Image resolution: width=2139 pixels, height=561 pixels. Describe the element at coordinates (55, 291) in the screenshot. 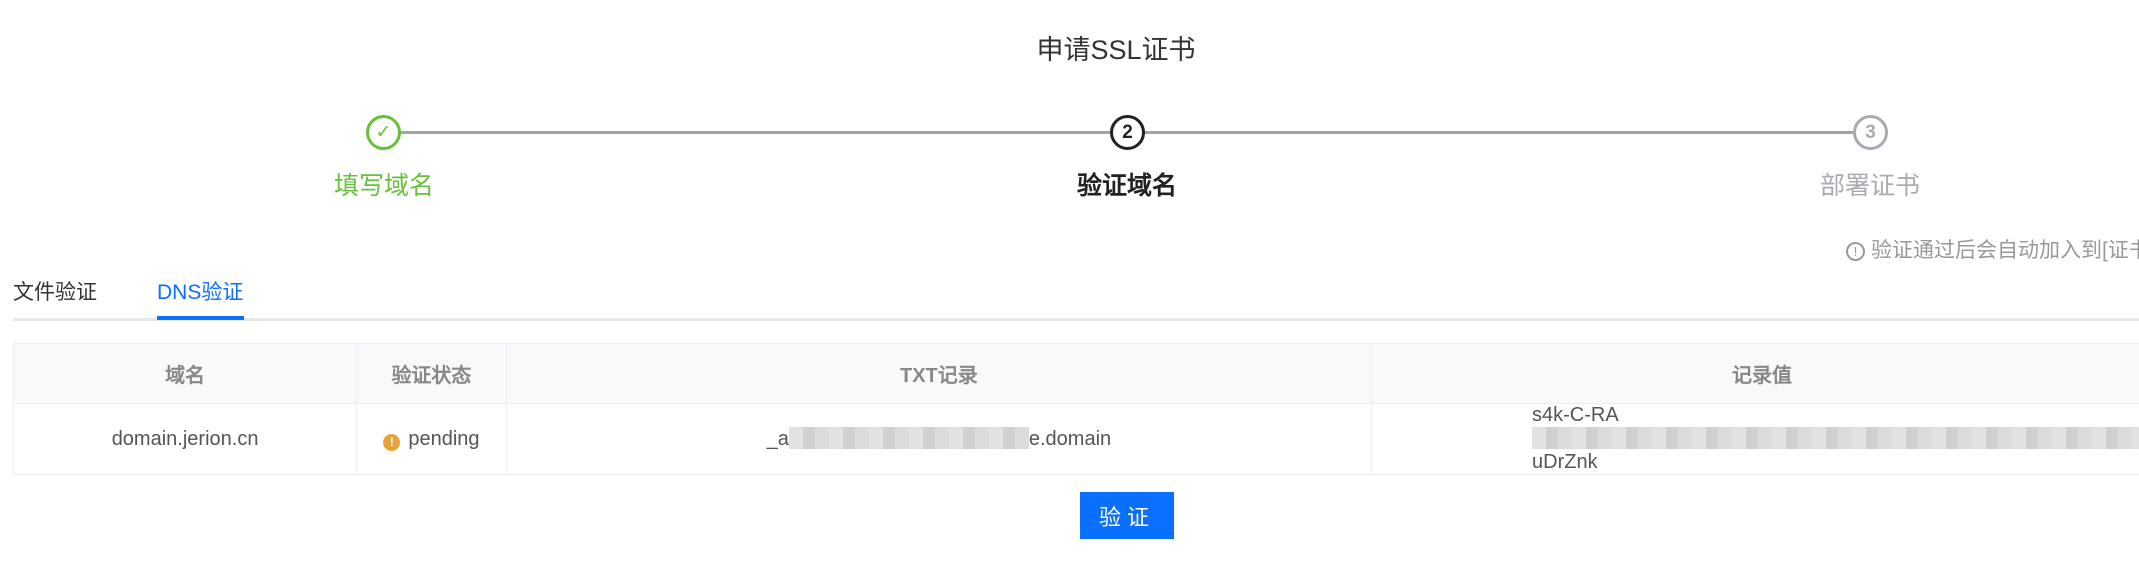

I see `tab-file-verify: 文件验证` at that location.